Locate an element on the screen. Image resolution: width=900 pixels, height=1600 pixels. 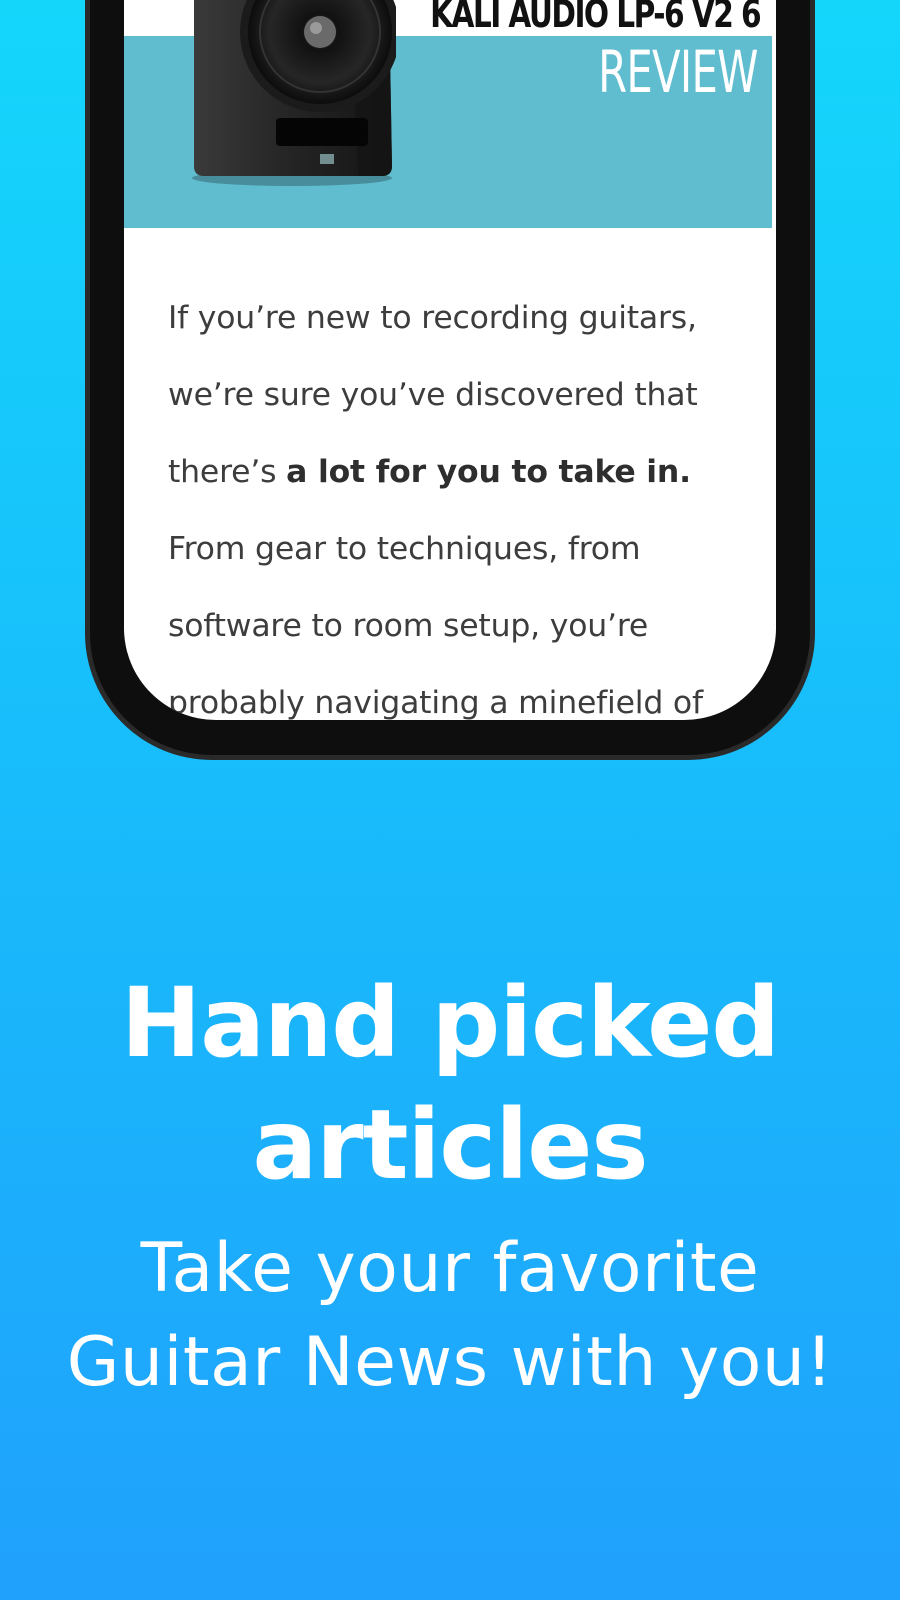
promo-headline-line2: articles is located at coordinates (450, 1145).